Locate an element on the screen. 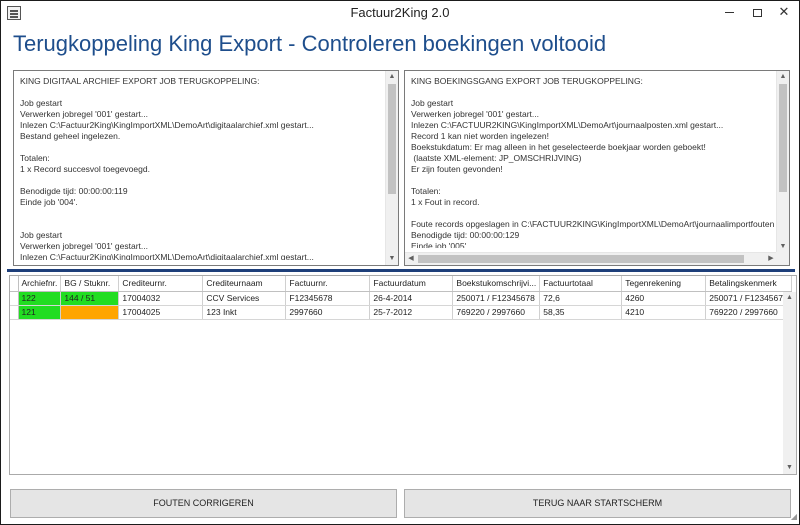 This screenshot has height=525, width=800. table-cell: 123 Inkt is located at coordinates (244, 312).